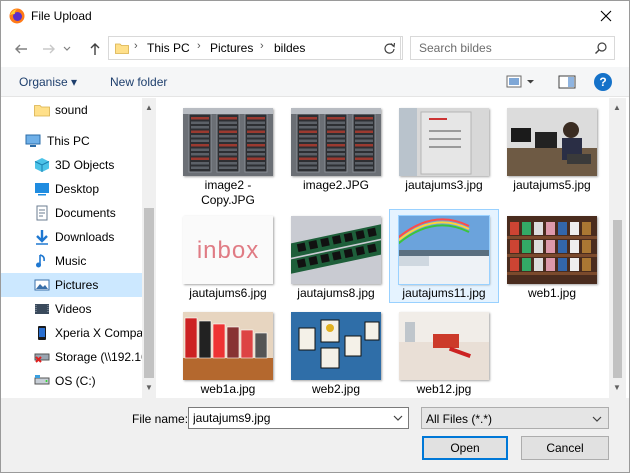 Image resolution: width=630 pixels, height=473 pixels. Describe the element at coordinates (465, 448) in the screenshot. I see `open-button: Open` at that location.